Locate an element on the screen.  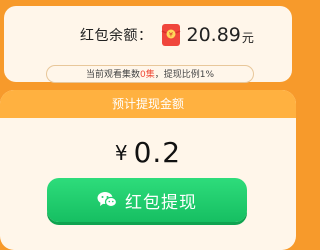
estimated-amount: ¥0.2 is located at coordinates (148, 152).